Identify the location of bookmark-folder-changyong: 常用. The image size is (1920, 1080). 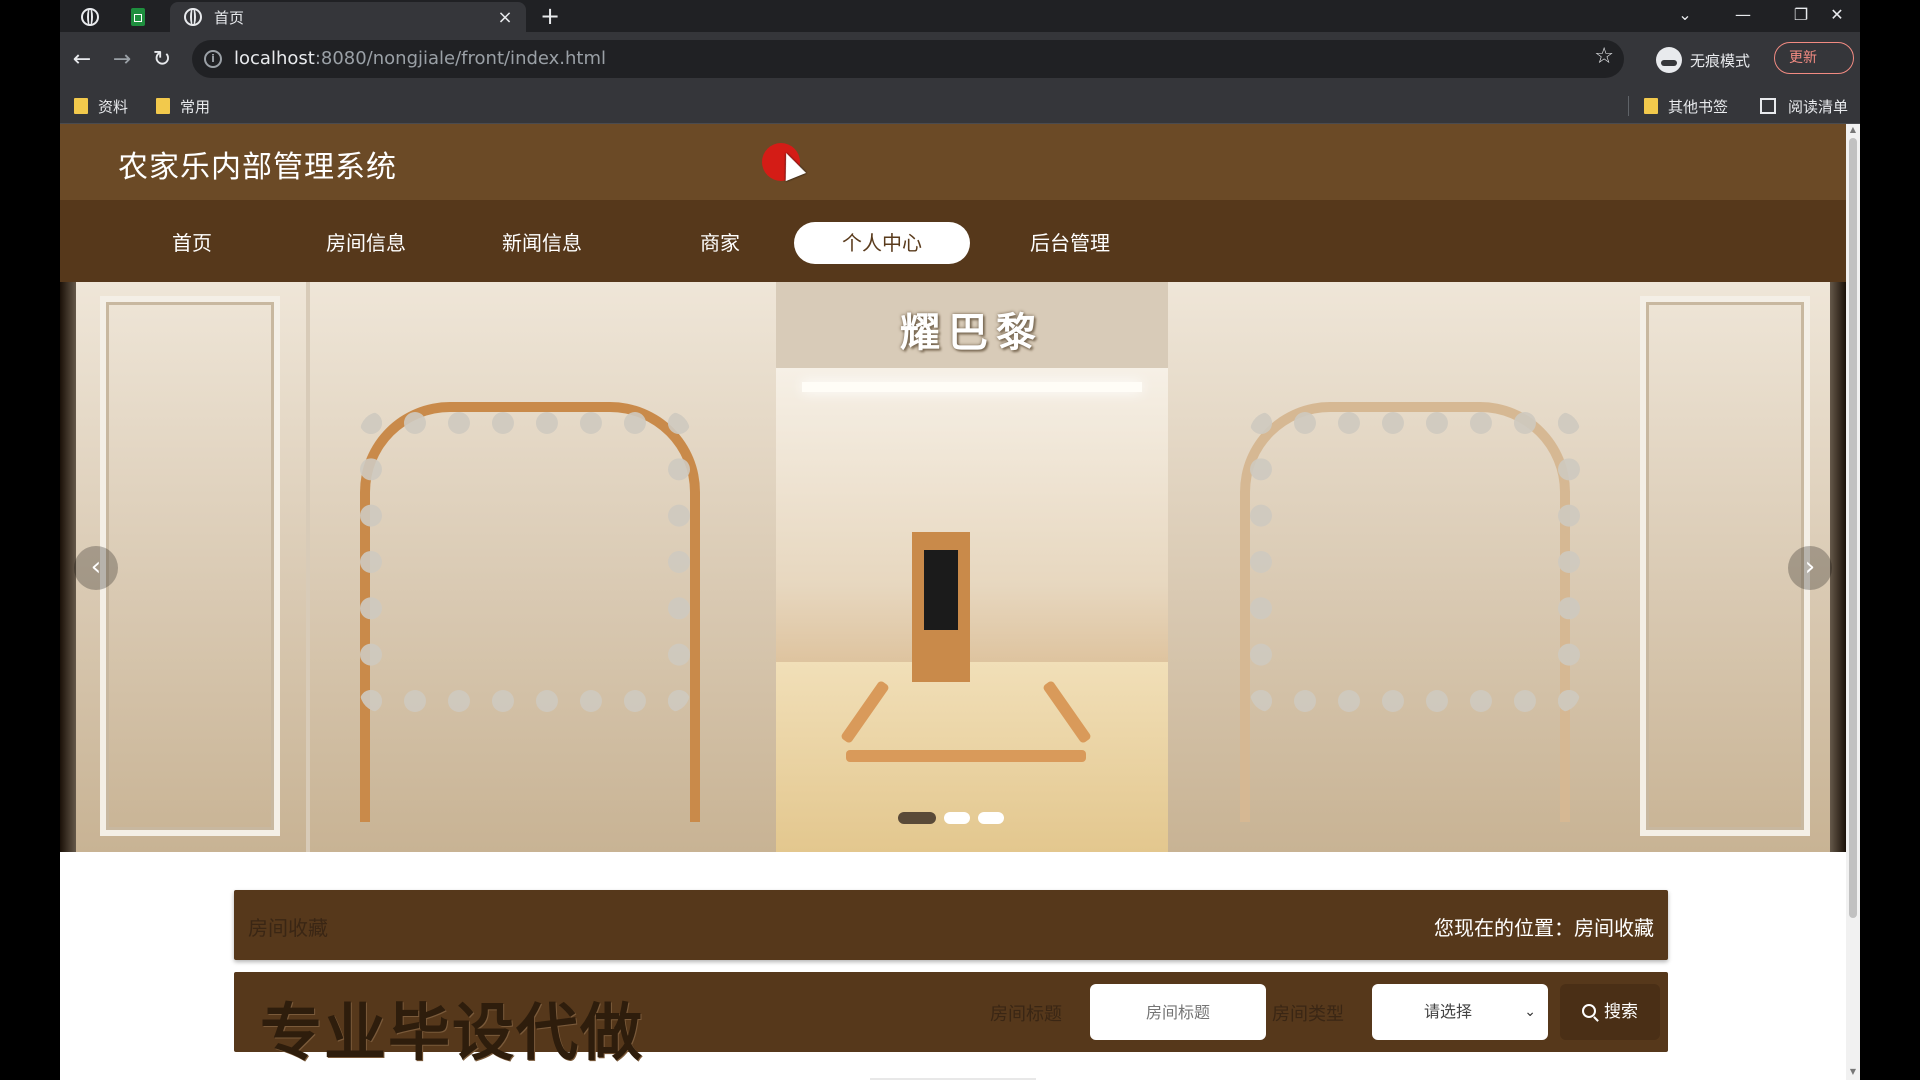
(183, 106).